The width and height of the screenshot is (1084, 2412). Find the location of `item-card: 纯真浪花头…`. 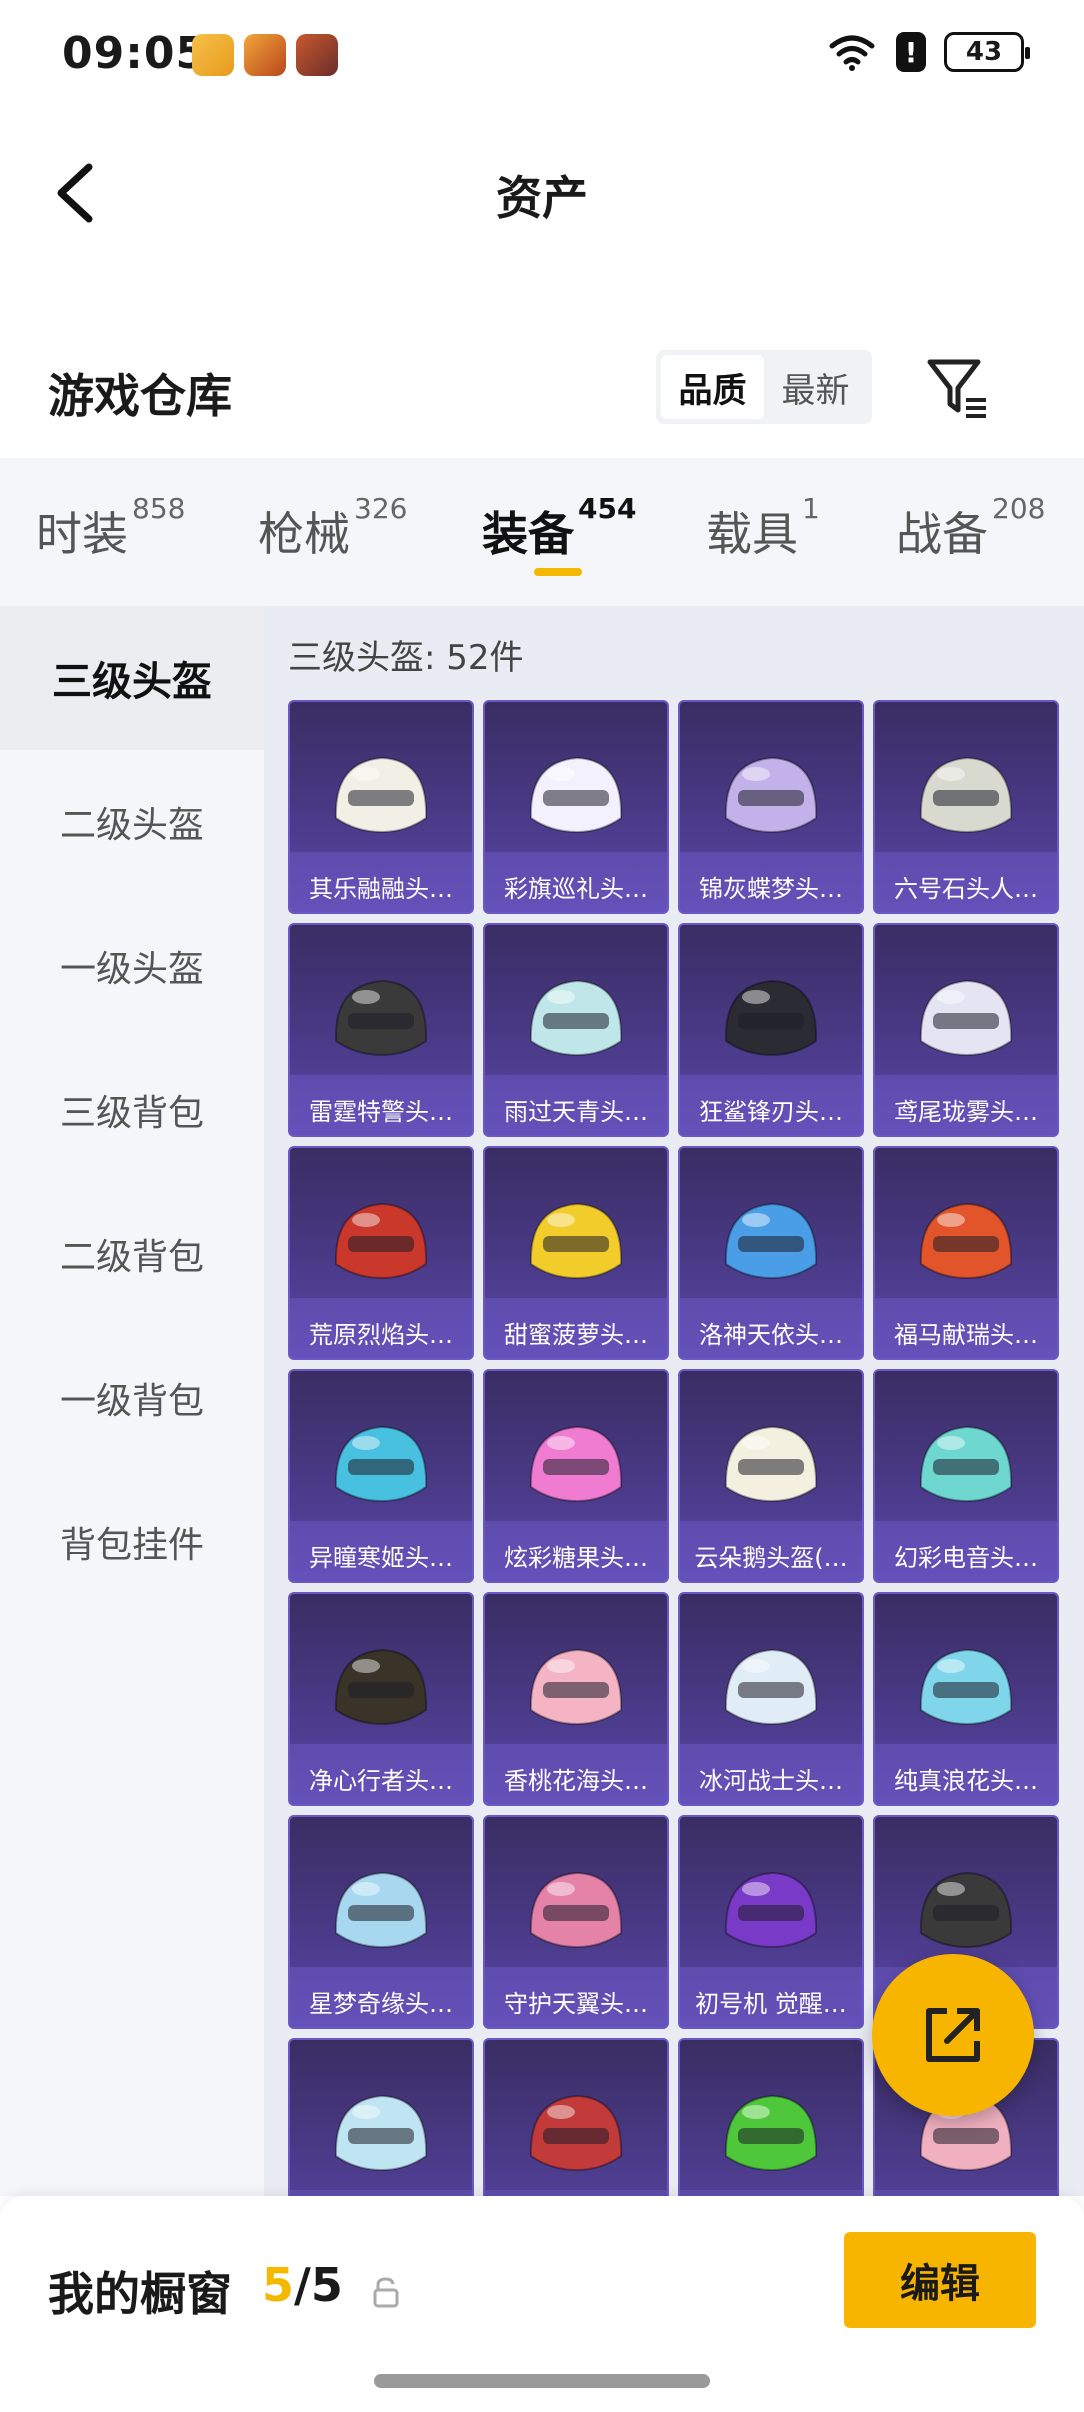

item-card: 纯真浪花头… is located at coordinates (966, 1699).